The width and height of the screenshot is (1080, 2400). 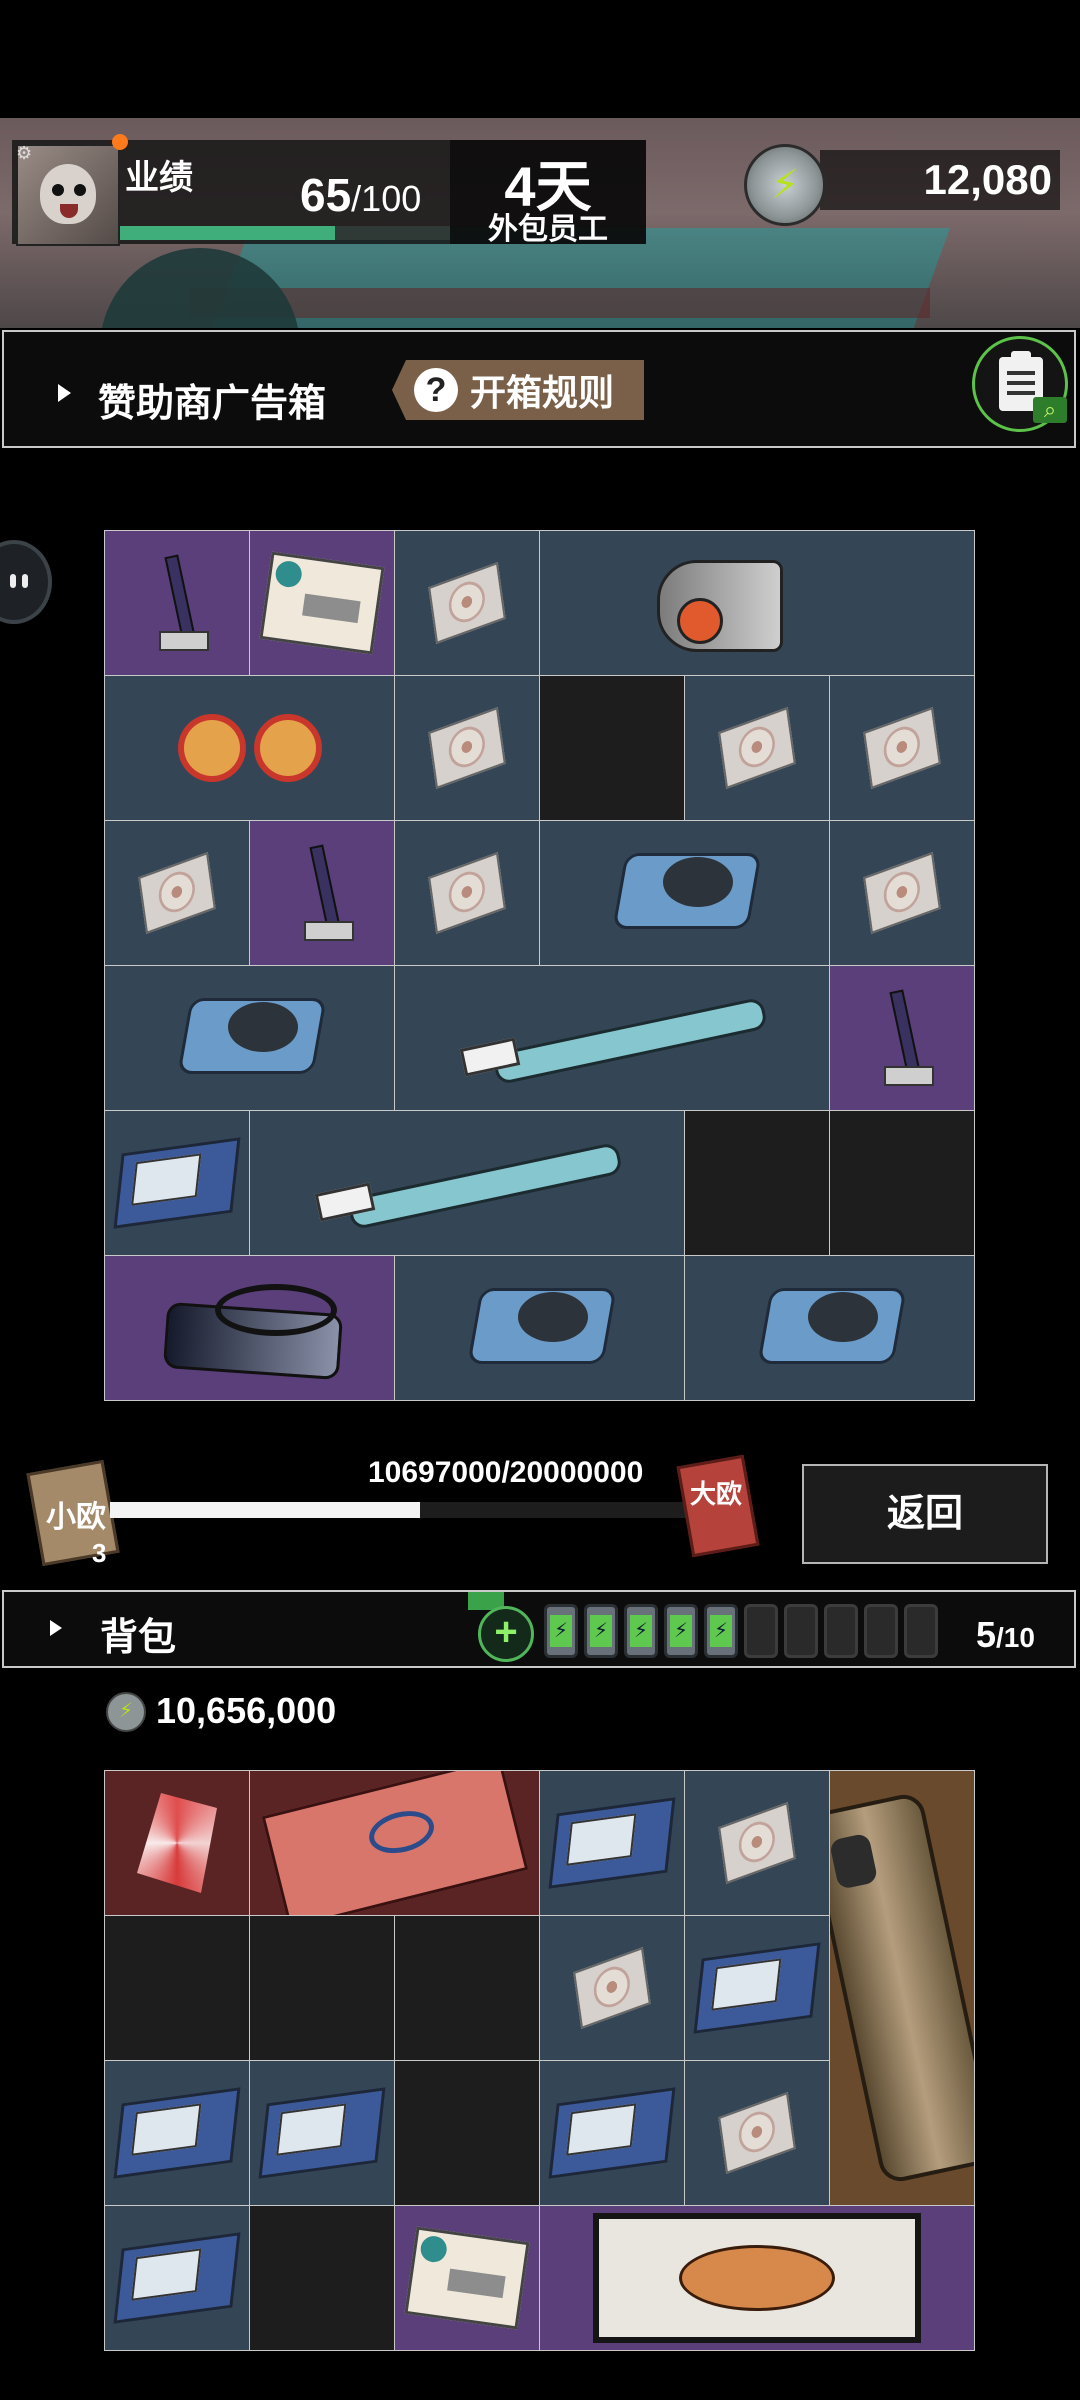 What do you see at coordinates (785, 185) in the screenshot?
I see `lightning-coin-icon: ⚡` at bounding box center [785, 185].